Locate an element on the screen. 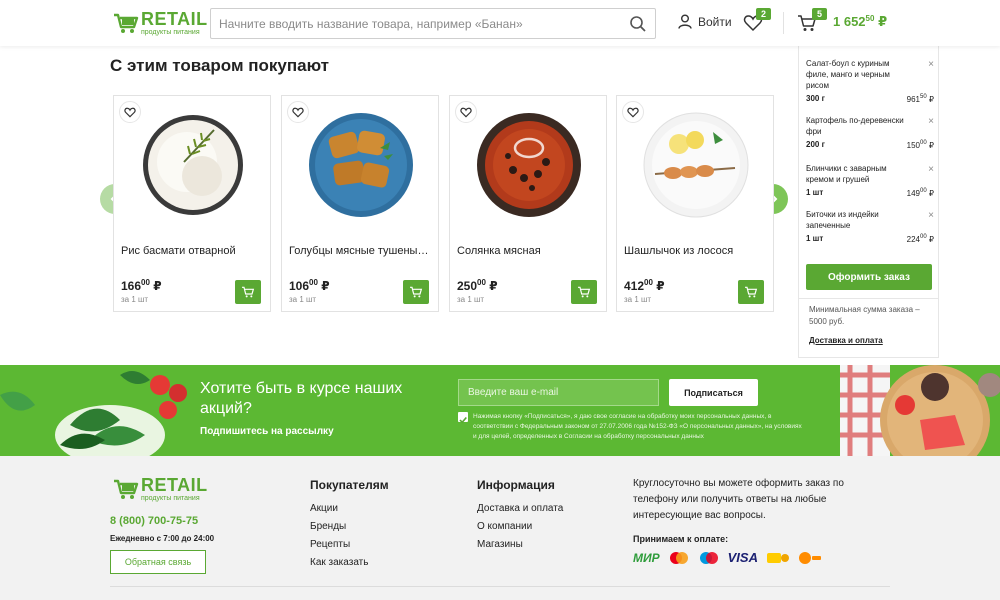 This screenshot has width=1000, height=600. qiwi-logo is located at coordinates (809, 557).